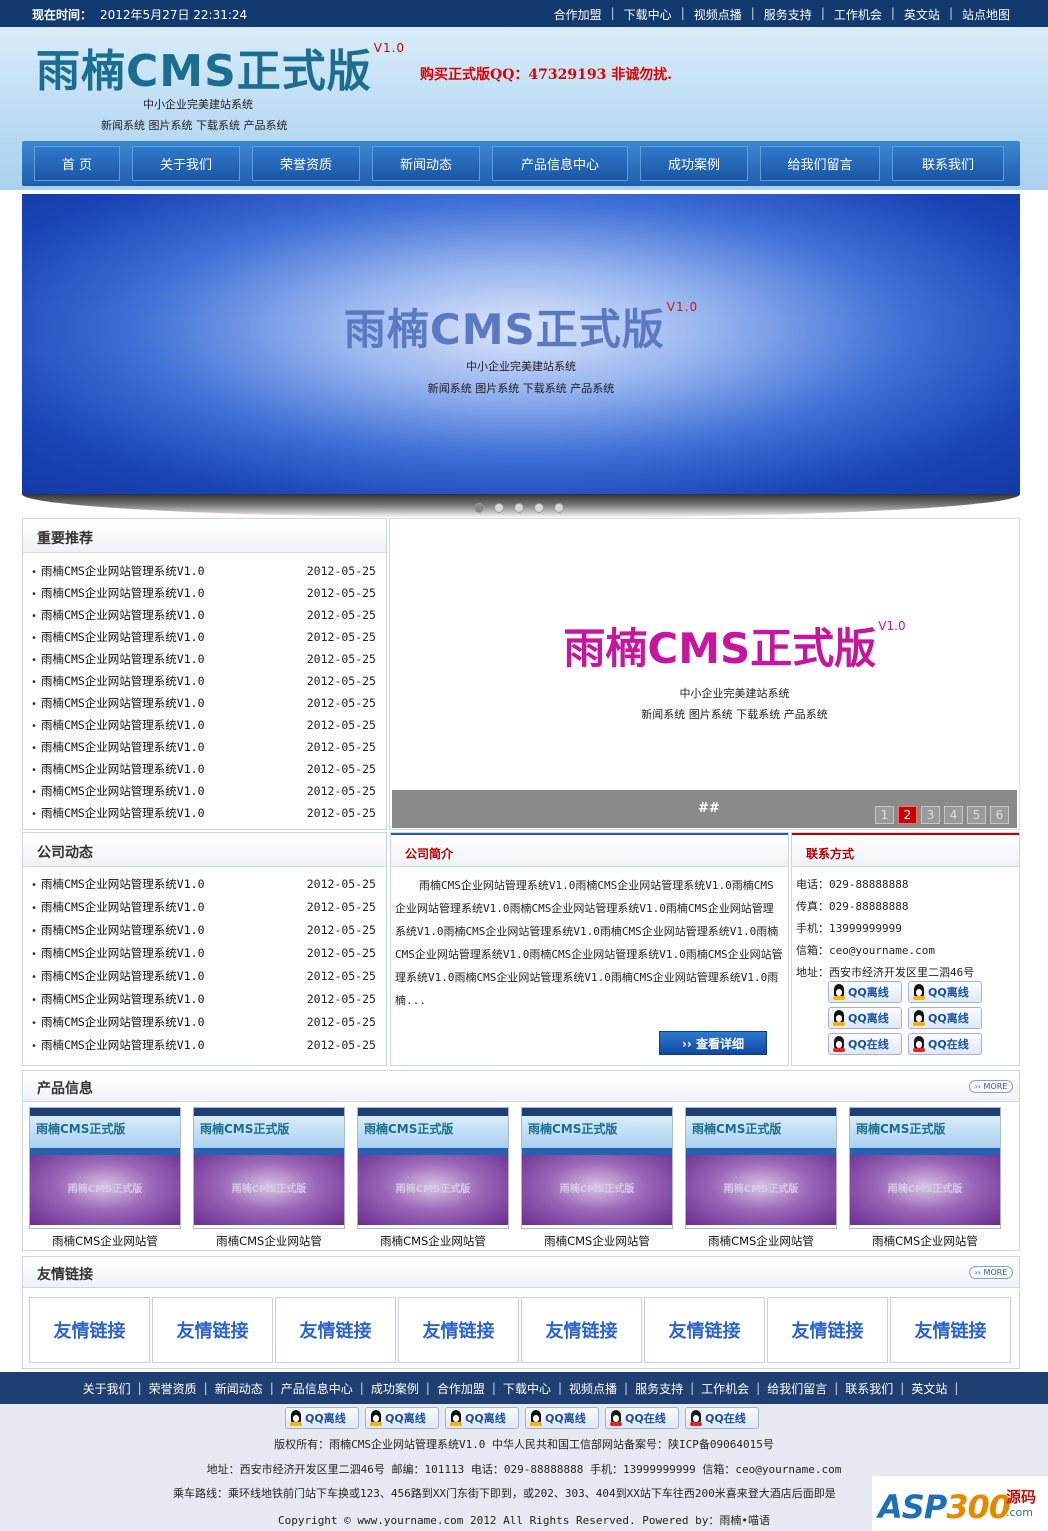 Image resolution: width=1048 pixels, height=1531 pixels. I want to click on footer-nav-link: 英文站, so click(929, 1388).